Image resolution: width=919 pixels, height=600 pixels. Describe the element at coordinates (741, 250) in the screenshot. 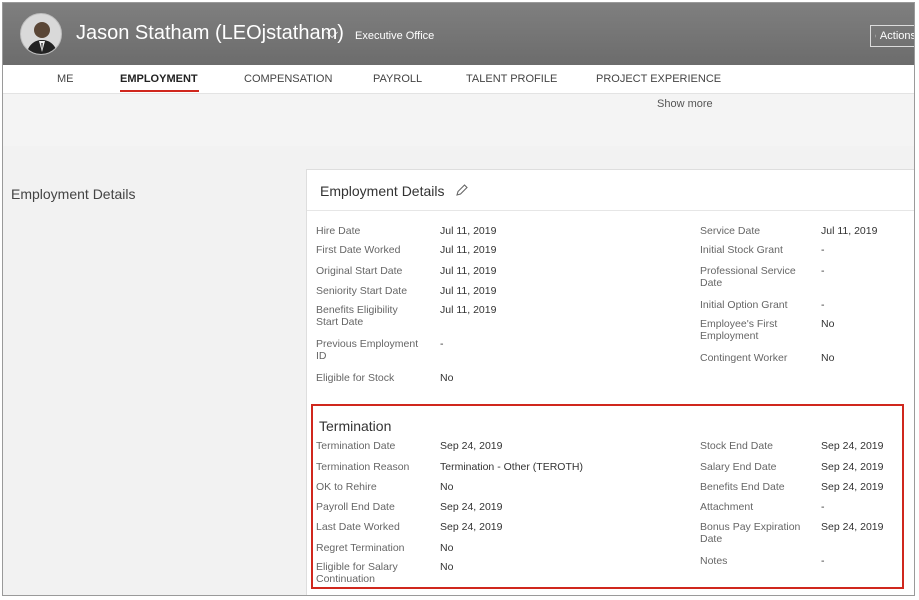

I see `field-label: Initial Stock Grant` at that location.